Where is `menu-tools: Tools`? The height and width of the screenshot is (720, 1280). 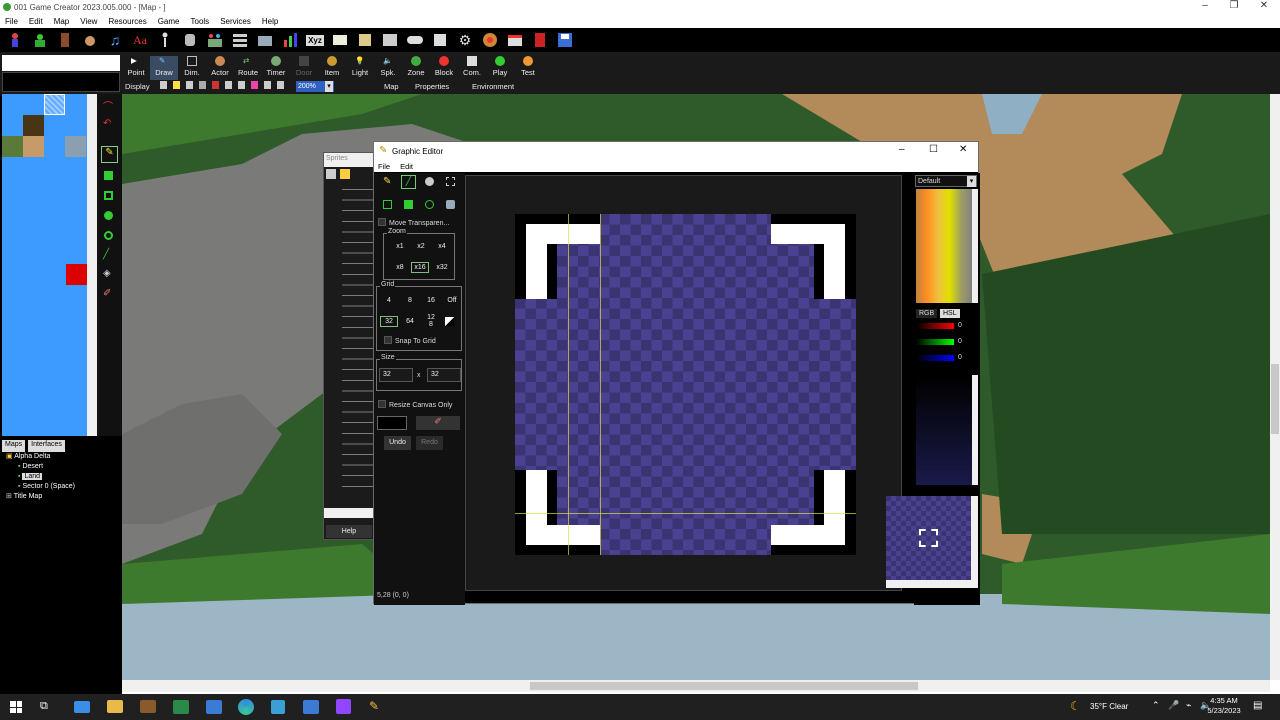 menu-tools: Tools is located at coordinates (200, 21).